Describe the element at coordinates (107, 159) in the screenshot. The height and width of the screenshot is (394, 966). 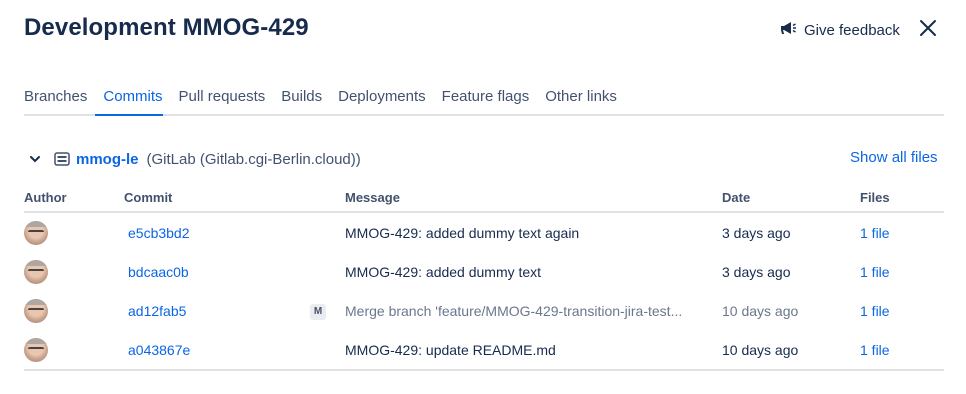
I see `repository-name-link: mmog-le` at that location.